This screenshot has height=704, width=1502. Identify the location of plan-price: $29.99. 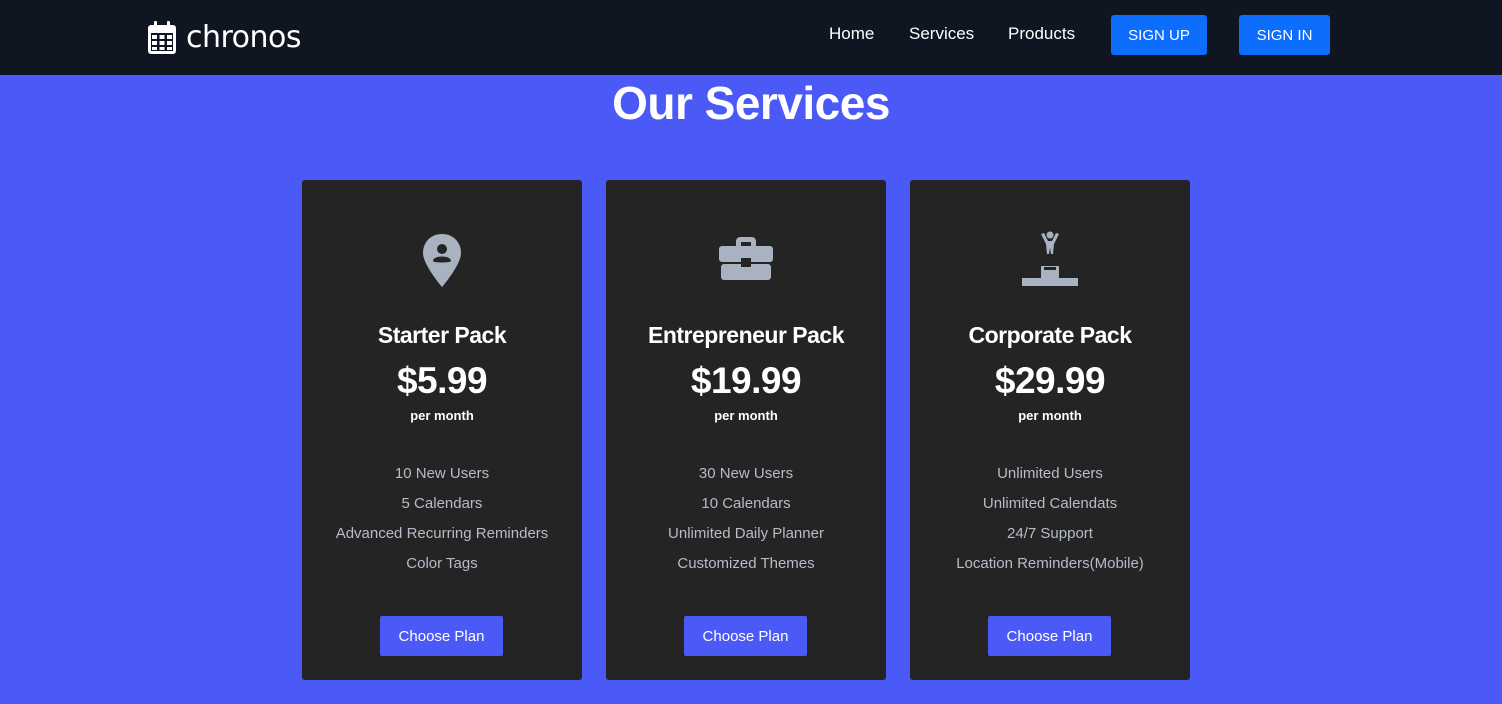
(1050, 380).